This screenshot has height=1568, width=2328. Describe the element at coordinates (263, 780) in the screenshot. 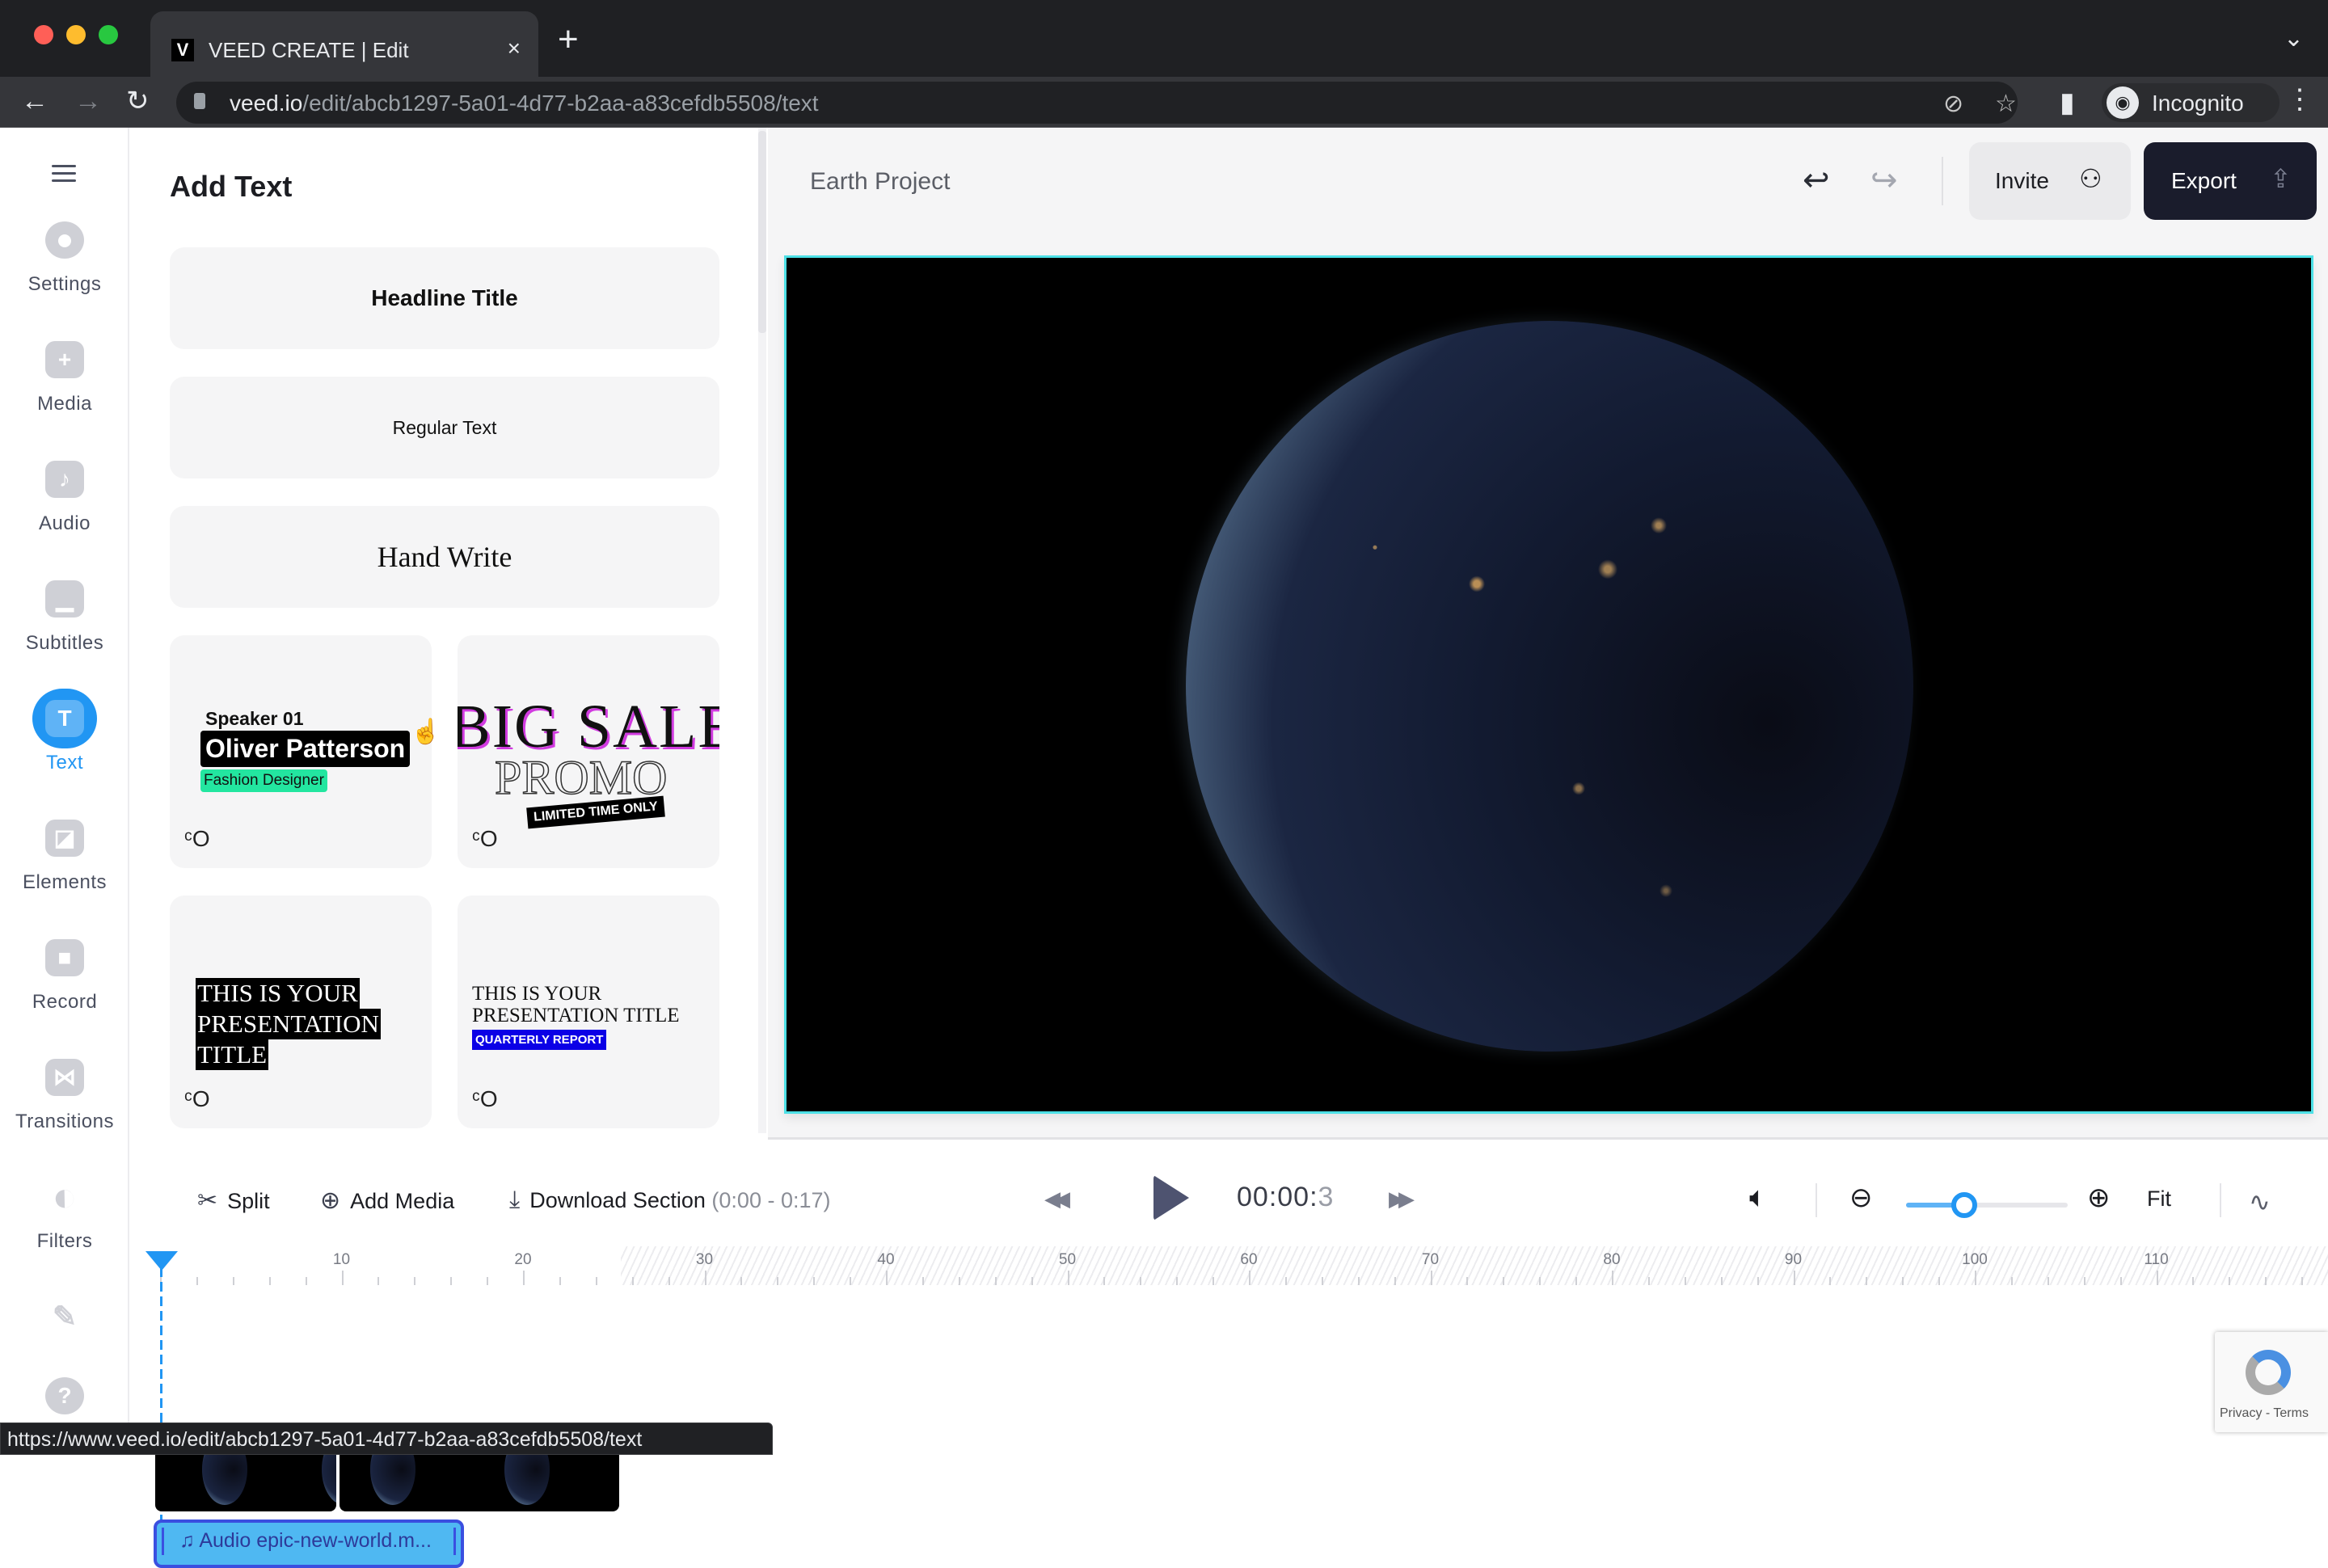

I see `template-speaker-role: Fashion Designer` at that location.